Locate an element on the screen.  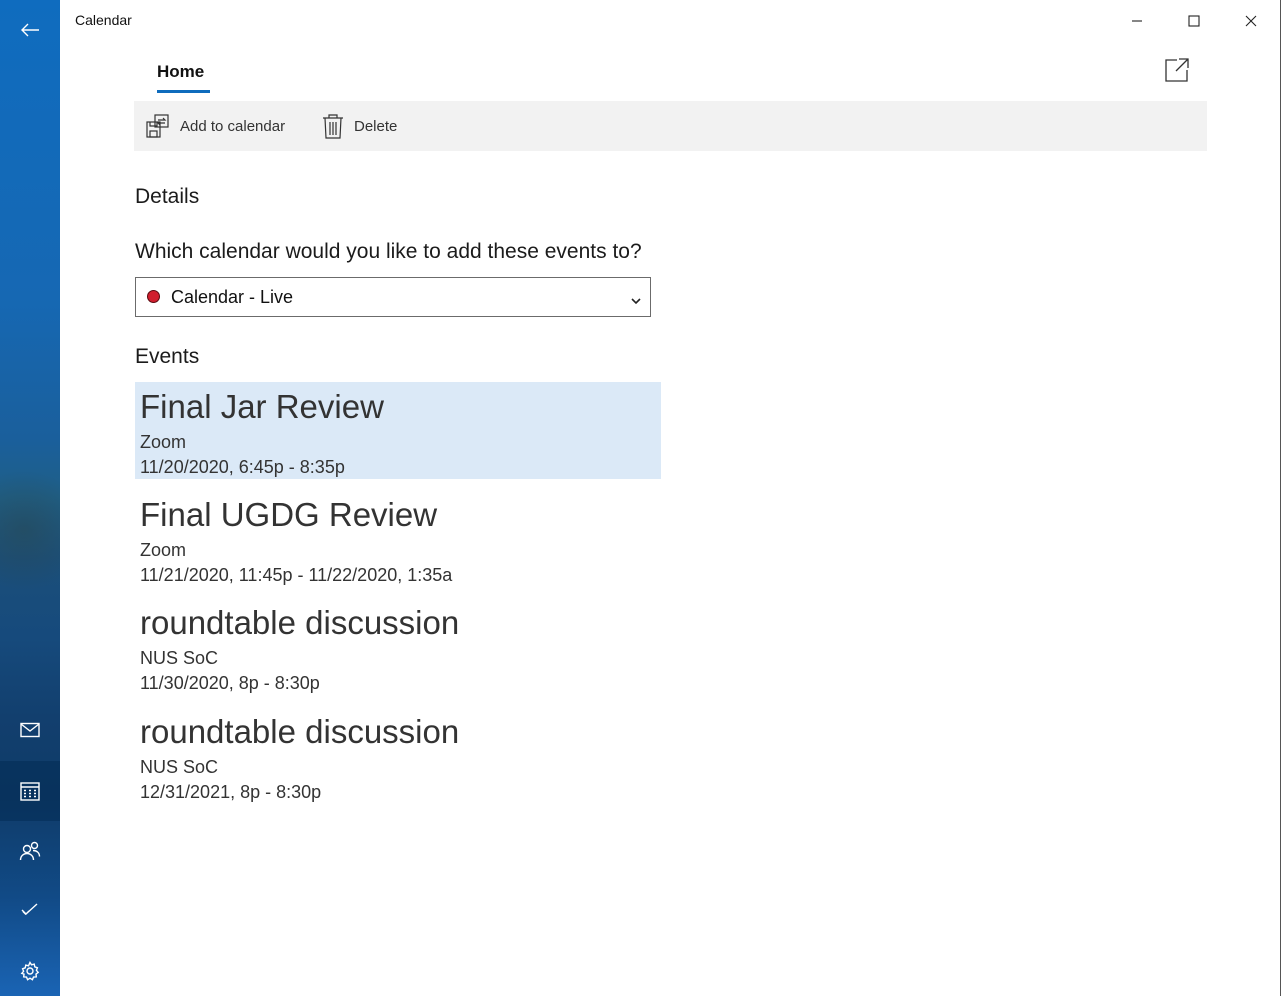
save-to-calendar-icon is located at coordinates (157, 126).